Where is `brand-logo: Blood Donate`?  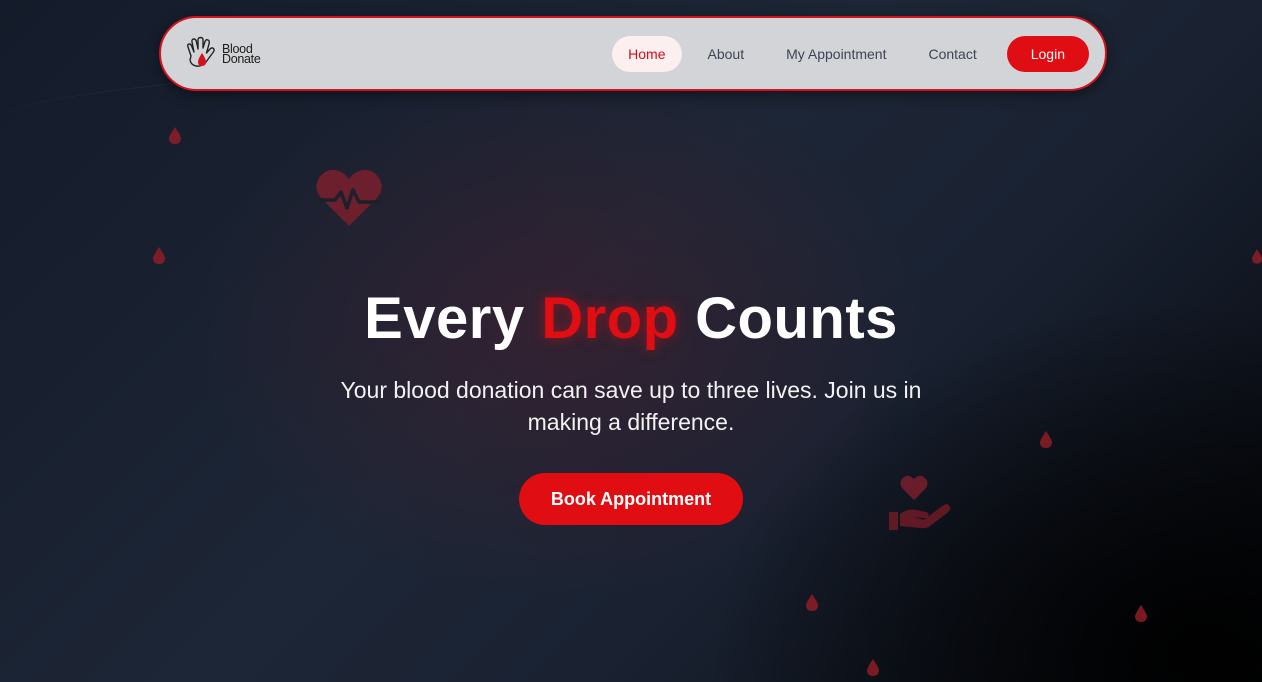
brand-logo: Blood Donate is located at coordinates (223, 54).